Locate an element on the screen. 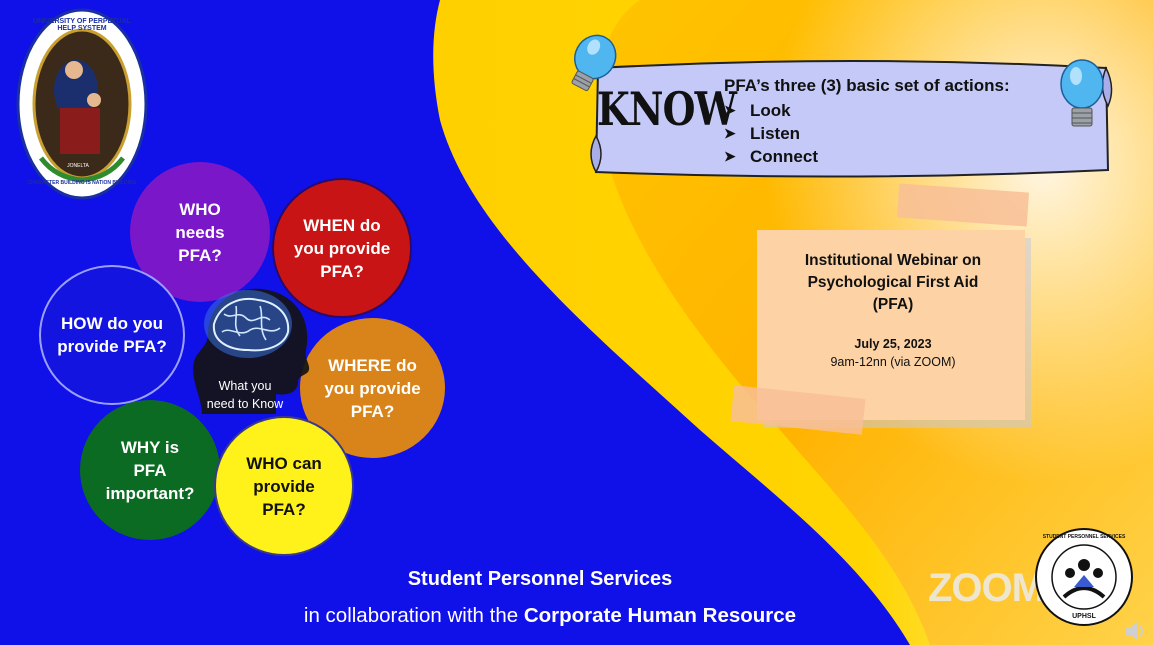 The width and height of the screenshot is (1153, 645). sps-logo is located at coordinates (1084, 577).